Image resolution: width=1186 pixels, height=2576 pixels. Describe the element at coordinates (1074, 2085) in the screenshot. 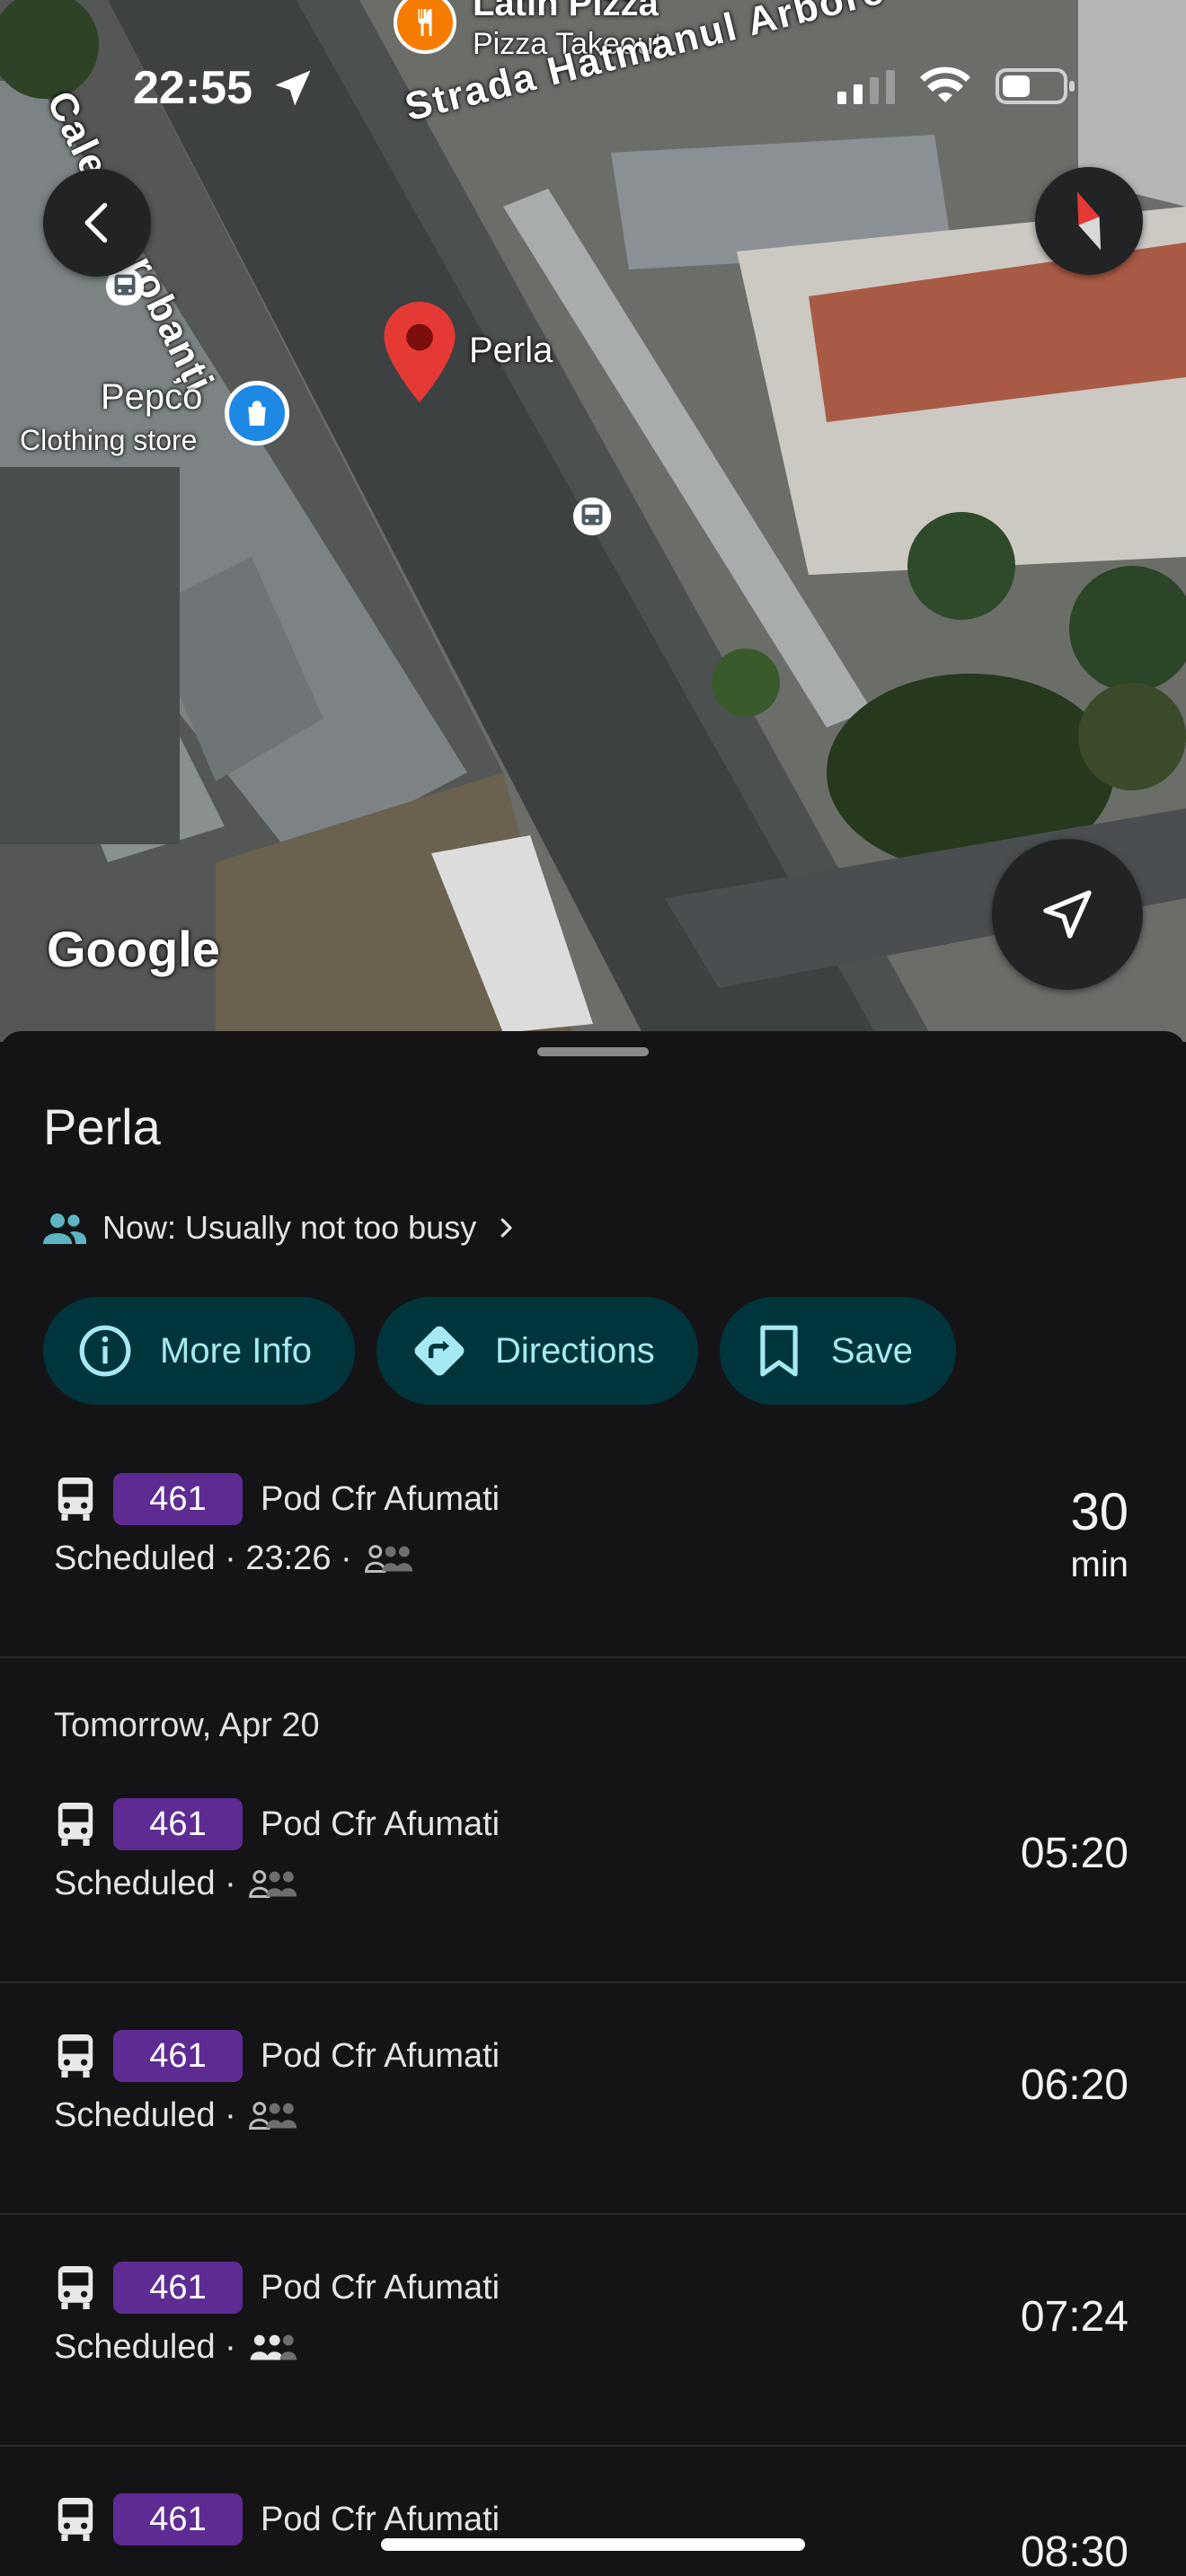

I see `departure-time: 06:20` at that location.